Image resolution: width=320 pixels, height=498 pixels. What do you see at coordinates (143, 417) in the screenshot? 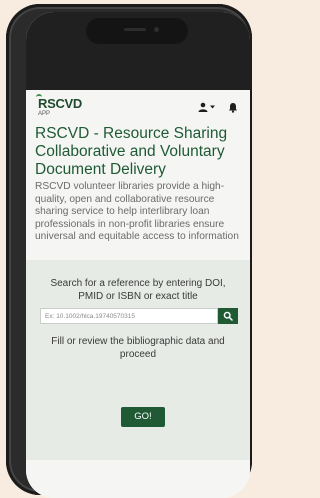
I see `go-button: GO!` at bounding box center [143, 417].